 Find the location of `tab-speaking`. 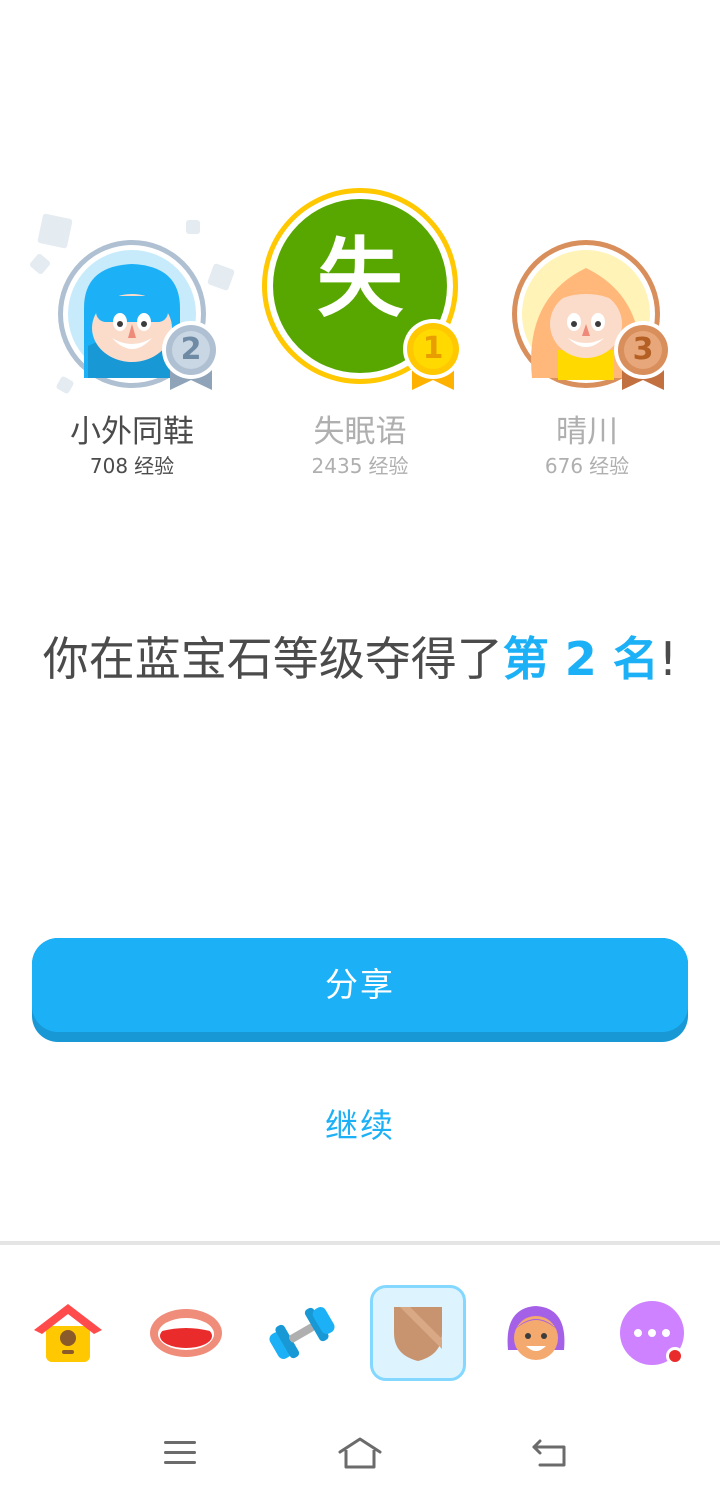

tab-speaking is located at coordinates (186, 1333).